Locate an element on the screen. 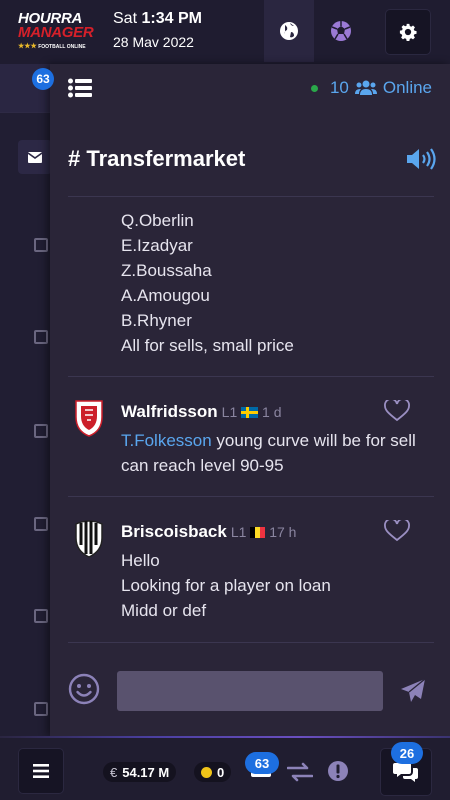  app-logo: HOURRA MANAGER ★★★ FOOTBALL ONLINE is located at coordinates (57, 31).